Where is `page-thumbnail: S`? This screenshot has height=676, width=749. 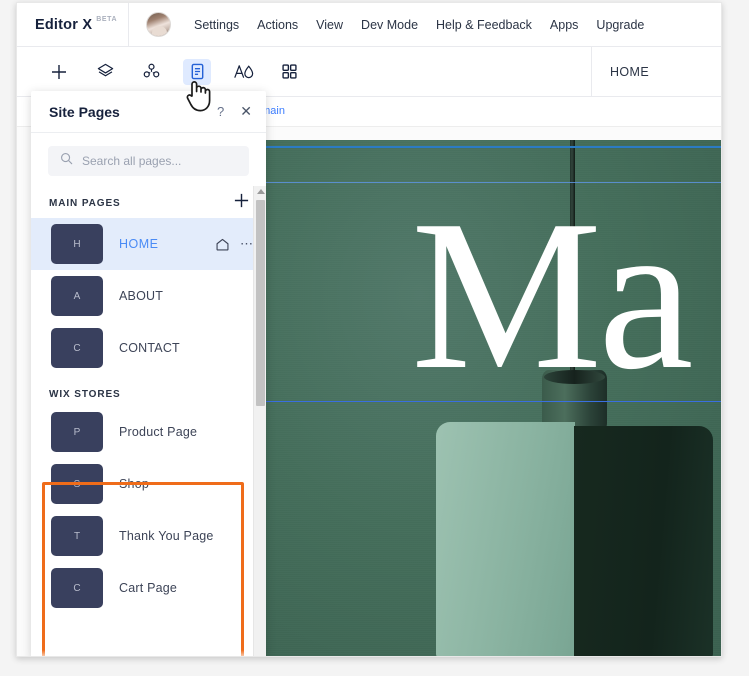
page-thumbnail: S is located at coordinates (77, 484).